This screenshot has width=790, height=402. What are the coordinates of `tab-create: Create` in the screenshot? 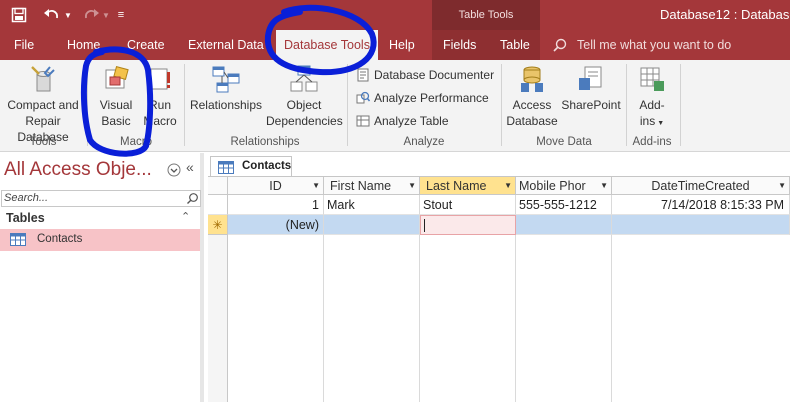 It's located at (146, 45).